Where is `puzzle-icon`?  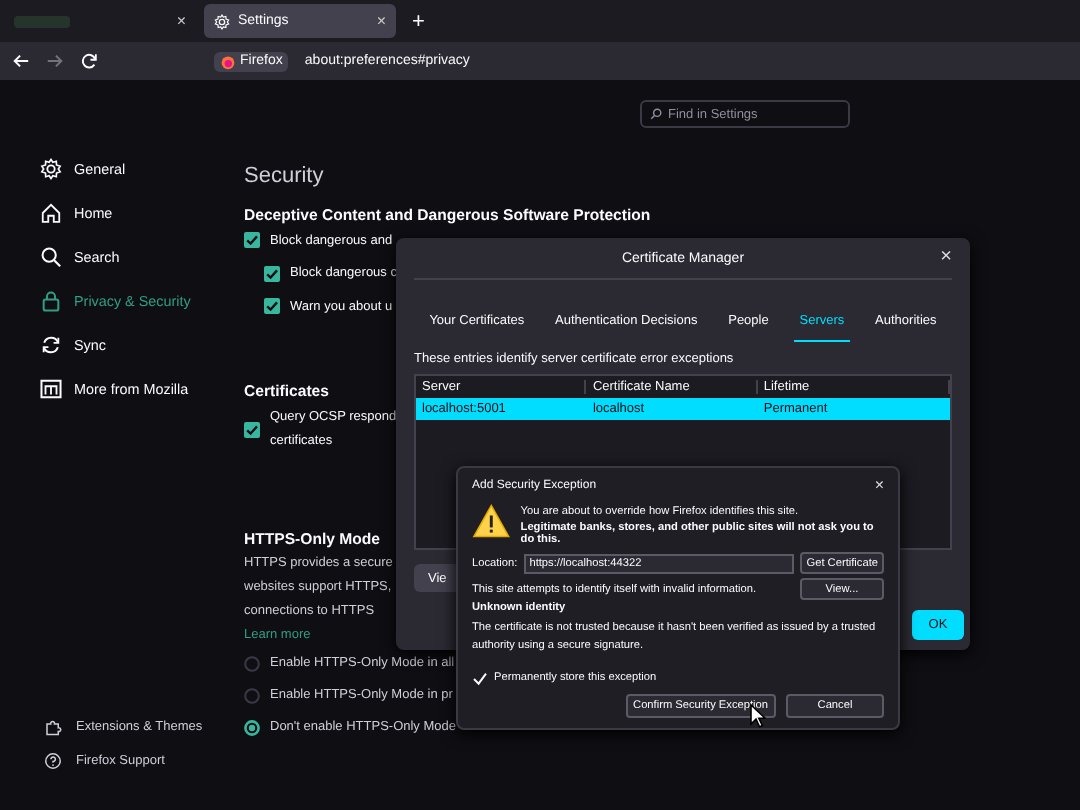
puzzle-icon is located at coordinates (53, 727).